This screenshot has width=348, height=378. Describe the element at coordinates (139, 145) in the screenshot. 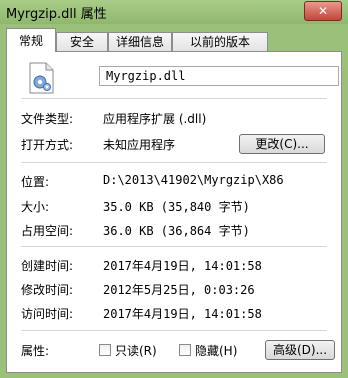

I see `open-with-value: 未知应用程序` at that location.